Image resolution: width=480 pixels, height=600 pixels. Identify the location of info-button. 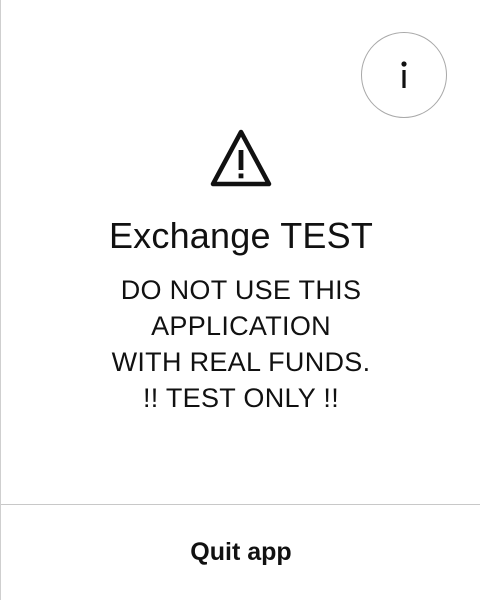
(404, 75).